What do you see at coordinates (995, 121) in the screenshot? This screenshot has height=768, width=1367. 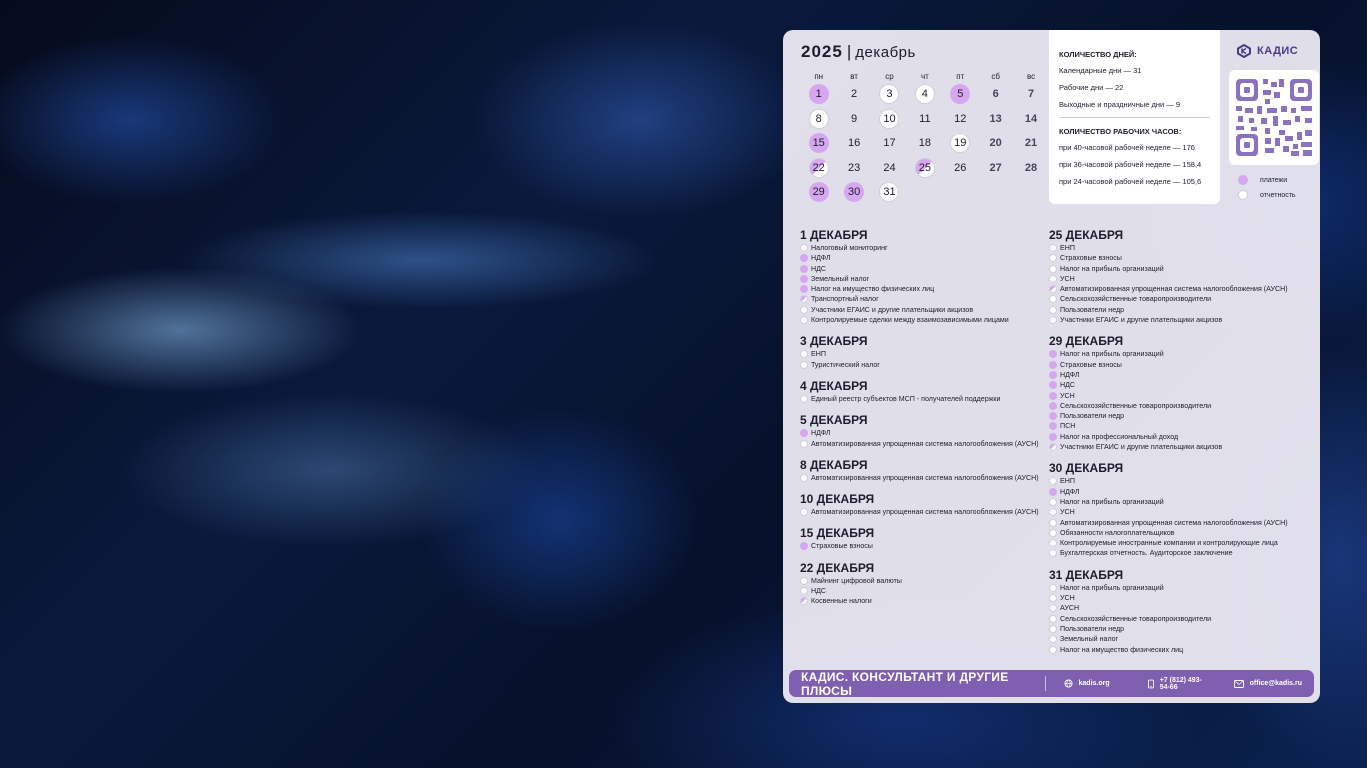 I see `day-cell: 13` at bounding box center [995, 121].